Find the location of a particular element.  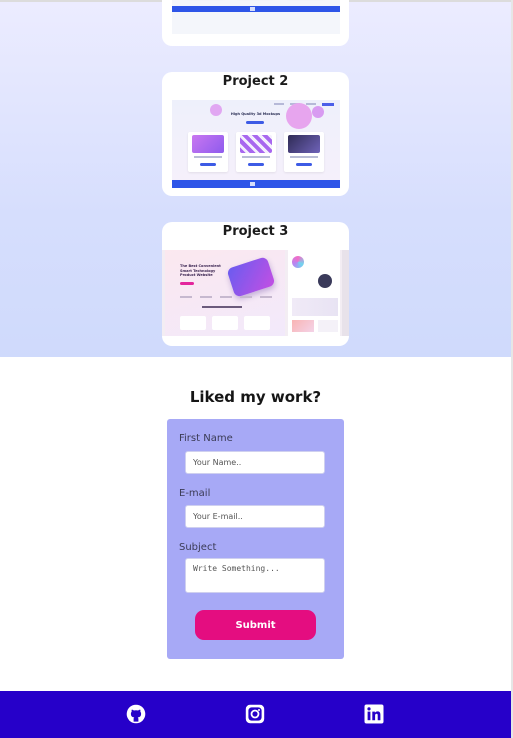

email-label: E-mail is located at coordinates (195, 493).